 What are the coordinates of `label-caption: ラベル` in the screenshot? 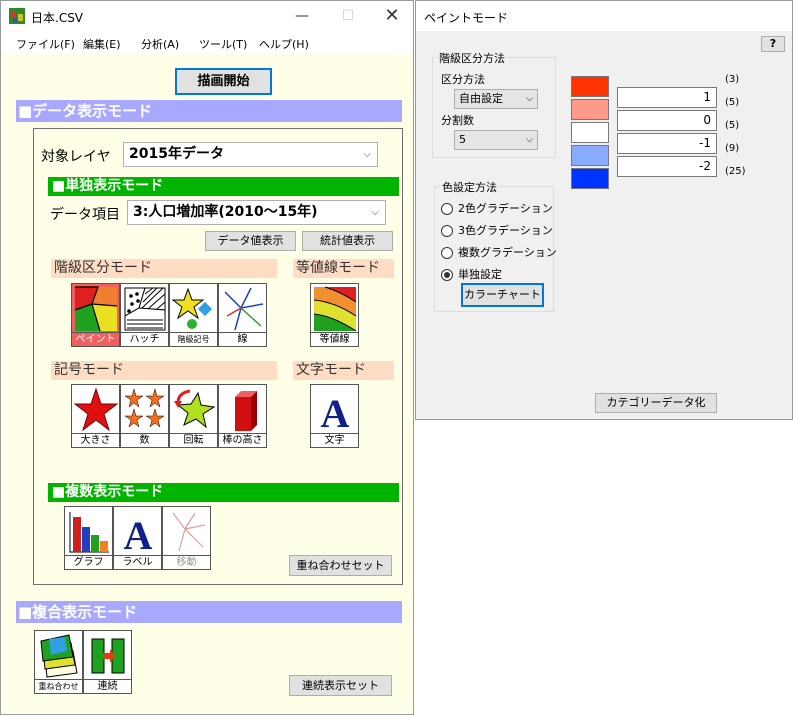 It's located at (137, 562).